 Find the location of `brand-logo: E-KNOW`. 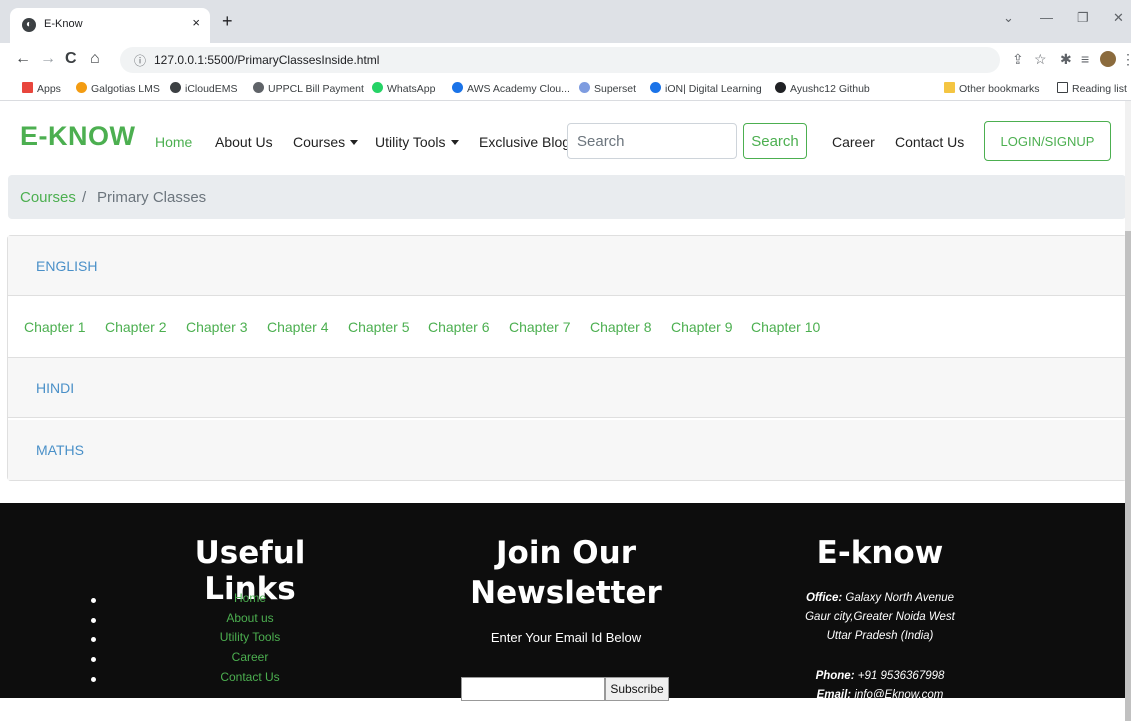

brand-logo: E-KNOW is located at coordinates (77, 136).